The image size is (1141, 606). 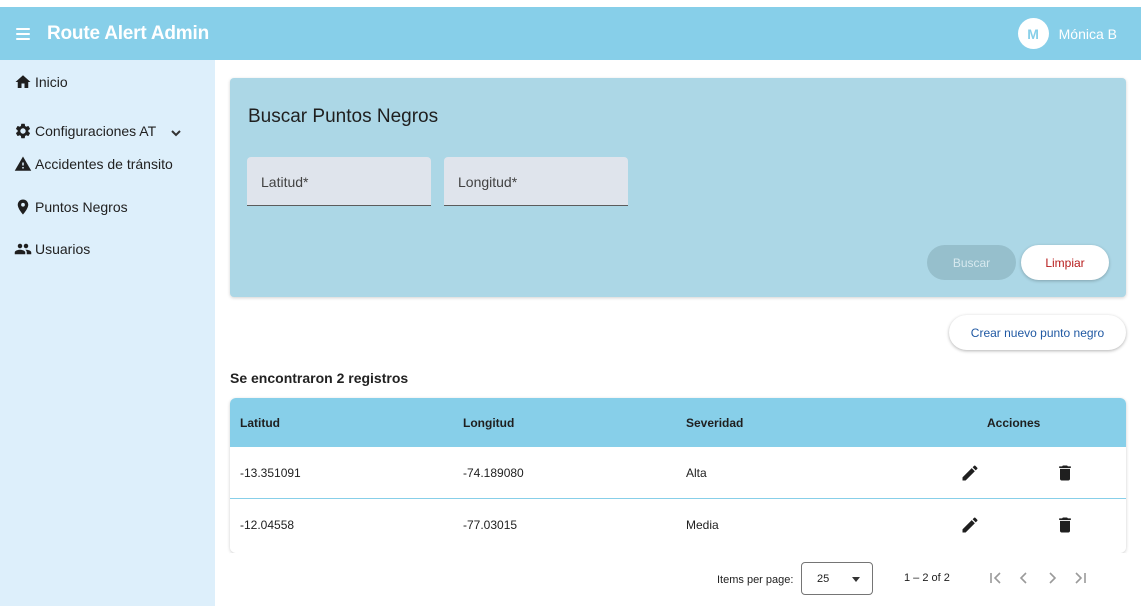 What do you see at coordinates (23, 163) in the screenshot?
I see `warning-icon` at bounding box center [23, 163].